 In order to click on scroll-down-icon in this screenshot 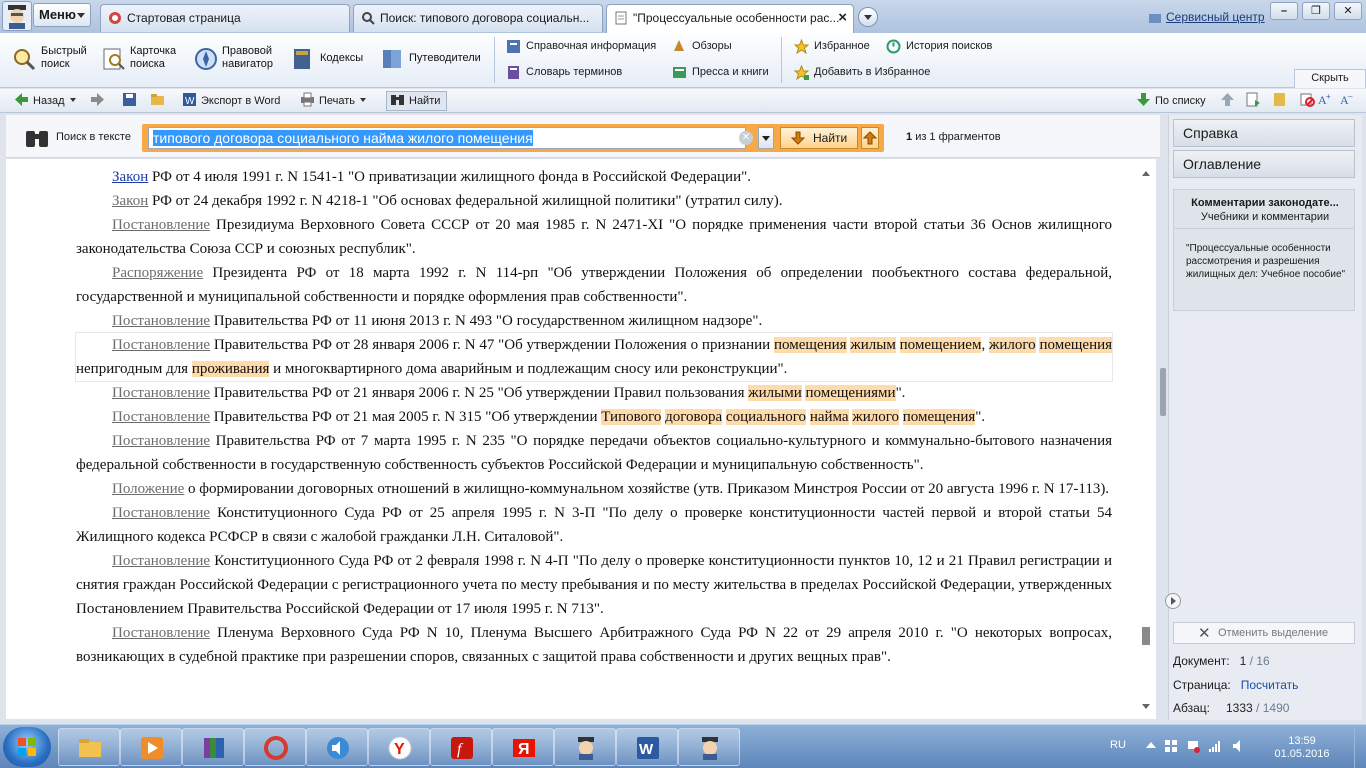, I will do `click(1146, 708)`.